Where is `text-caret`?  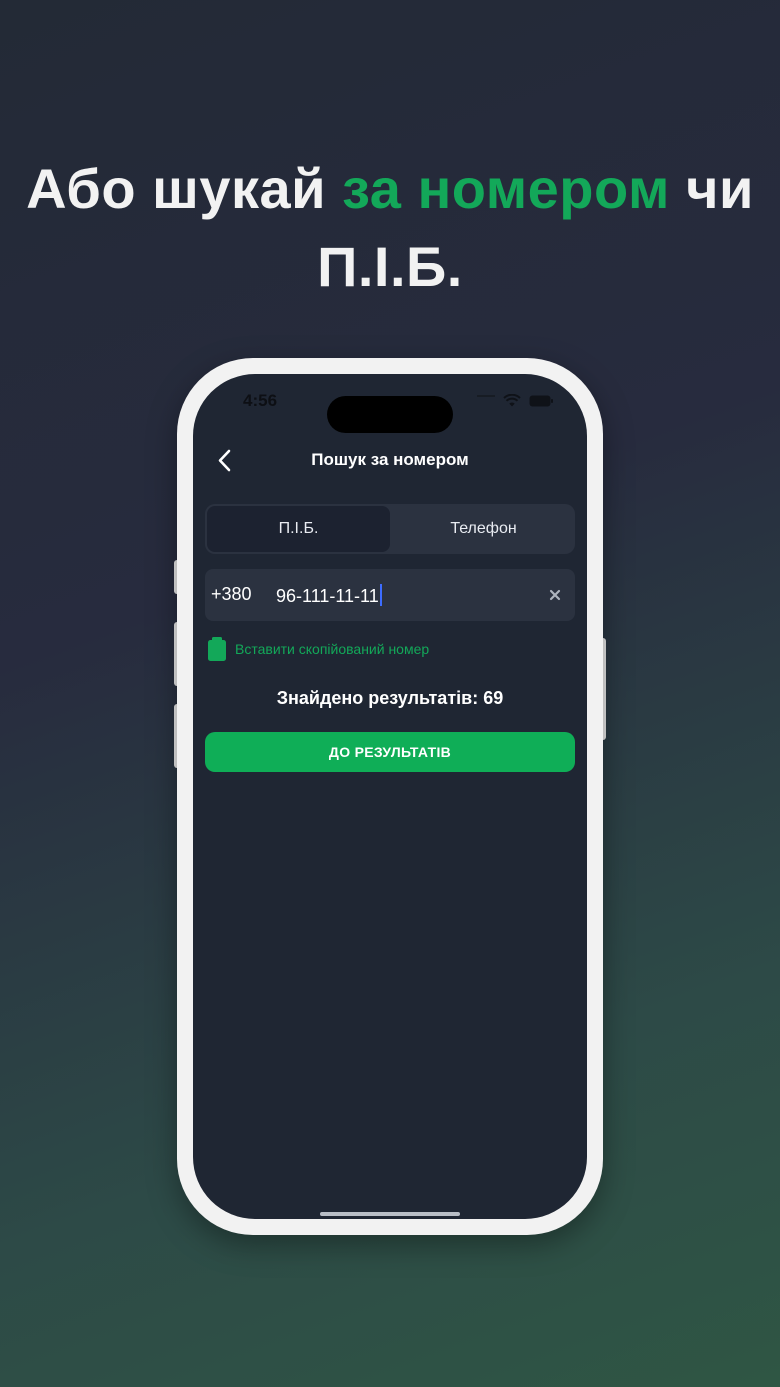
text-caret is located at coordinates (380, 595).